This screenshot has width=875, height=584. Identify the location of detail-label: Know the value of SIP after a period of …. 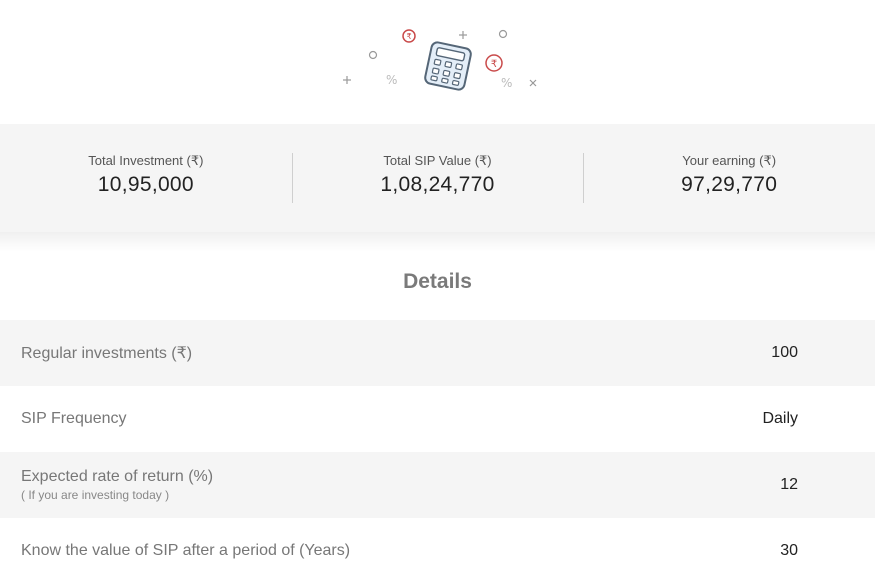
(186, 550).